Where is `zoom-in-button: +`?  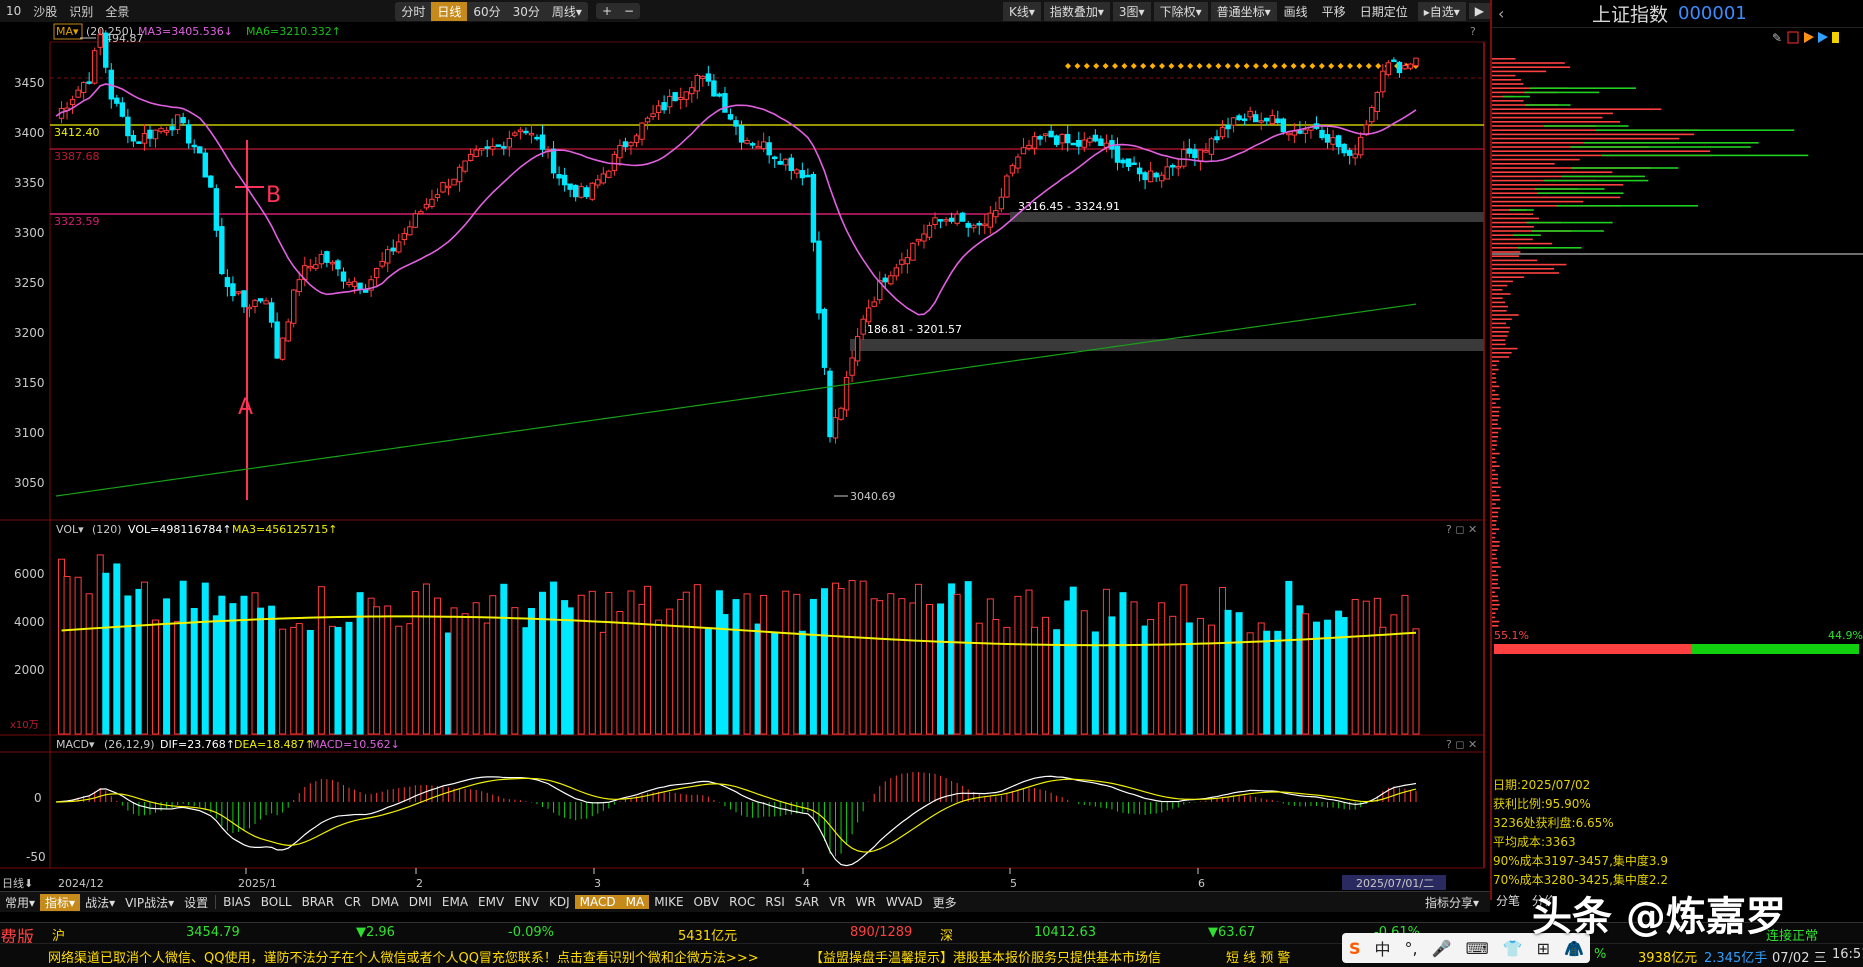
zoom-in-button: + is located at coordinates (607, 11).